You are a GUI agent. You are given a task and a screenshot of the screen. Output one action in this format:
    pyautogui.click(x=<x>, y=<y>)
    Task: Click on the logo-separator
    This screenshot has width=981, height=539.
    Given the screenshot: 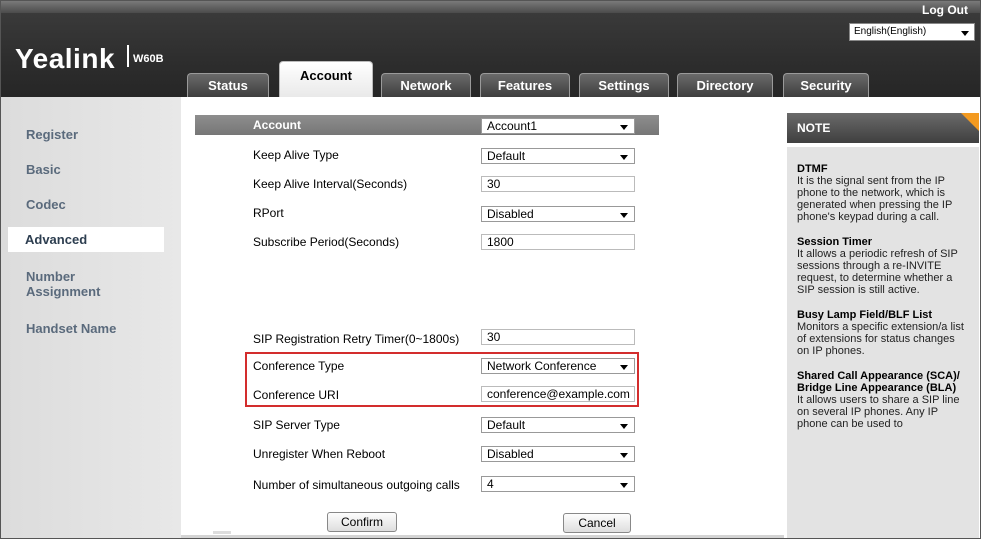 What is the action you would take?
    pyautogui.click(x=128, y=56)
    